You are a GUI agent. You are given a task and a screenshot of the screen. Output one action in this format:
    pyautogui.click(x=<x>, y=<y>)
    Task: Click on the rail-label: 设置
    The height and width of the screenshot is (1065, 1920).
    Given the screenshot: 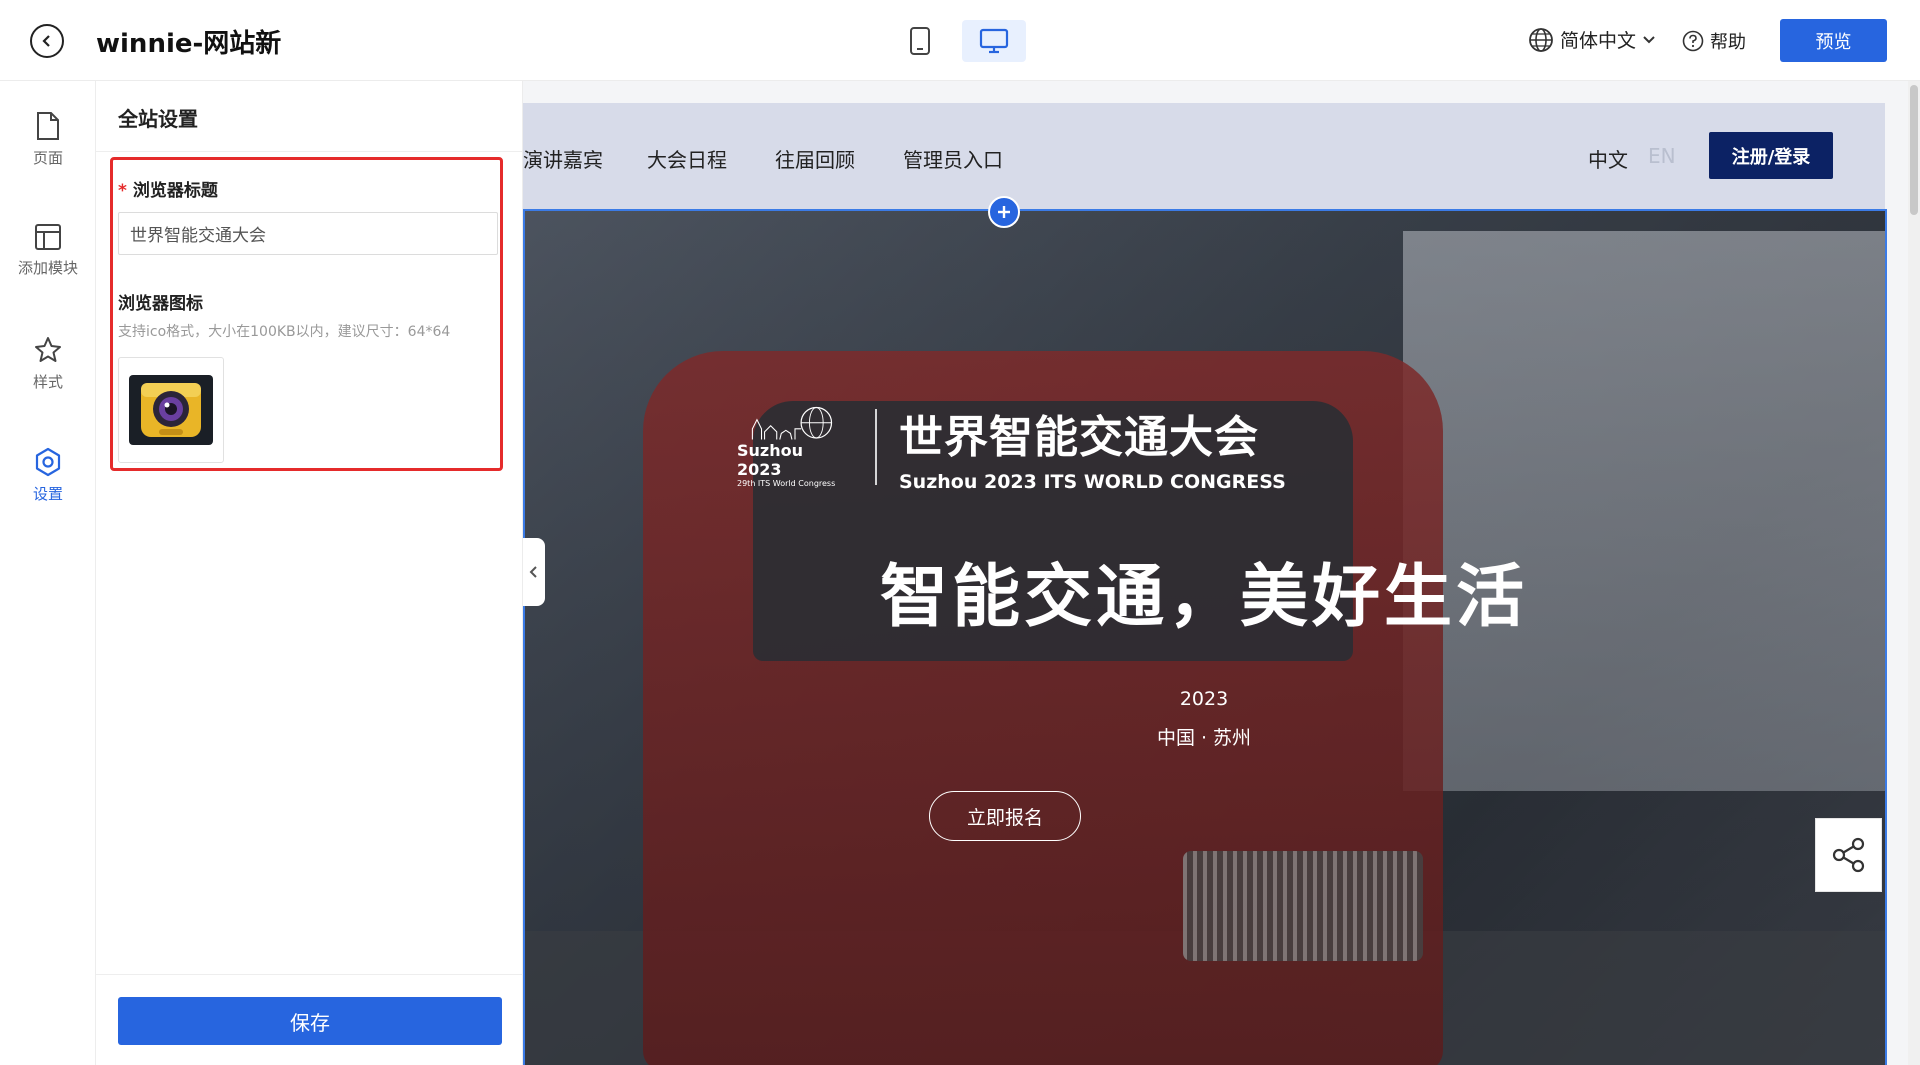 What is the action you would take?
    pyautogui.click(x=47, y=494)
    